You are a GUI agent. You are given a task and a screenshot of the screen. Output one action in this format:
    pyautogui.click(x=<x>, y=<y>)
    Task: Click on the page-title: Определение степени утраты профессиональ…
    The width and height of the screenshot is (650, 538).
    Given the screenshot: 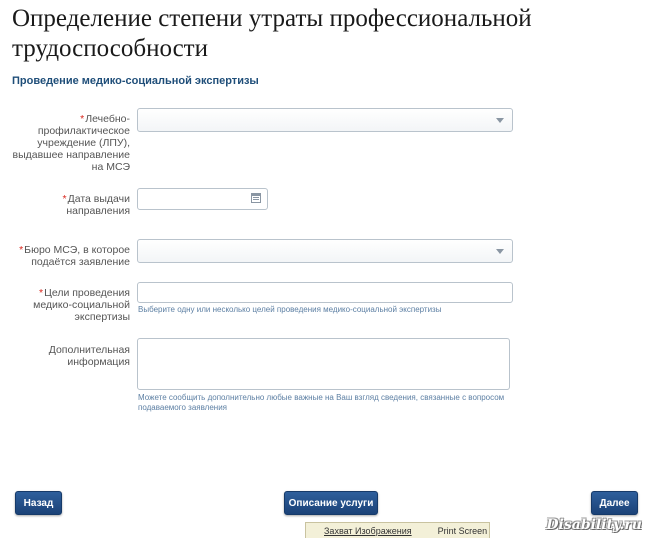 What is the action you would take?
    pyautogui.click(x=272, y=33)
    